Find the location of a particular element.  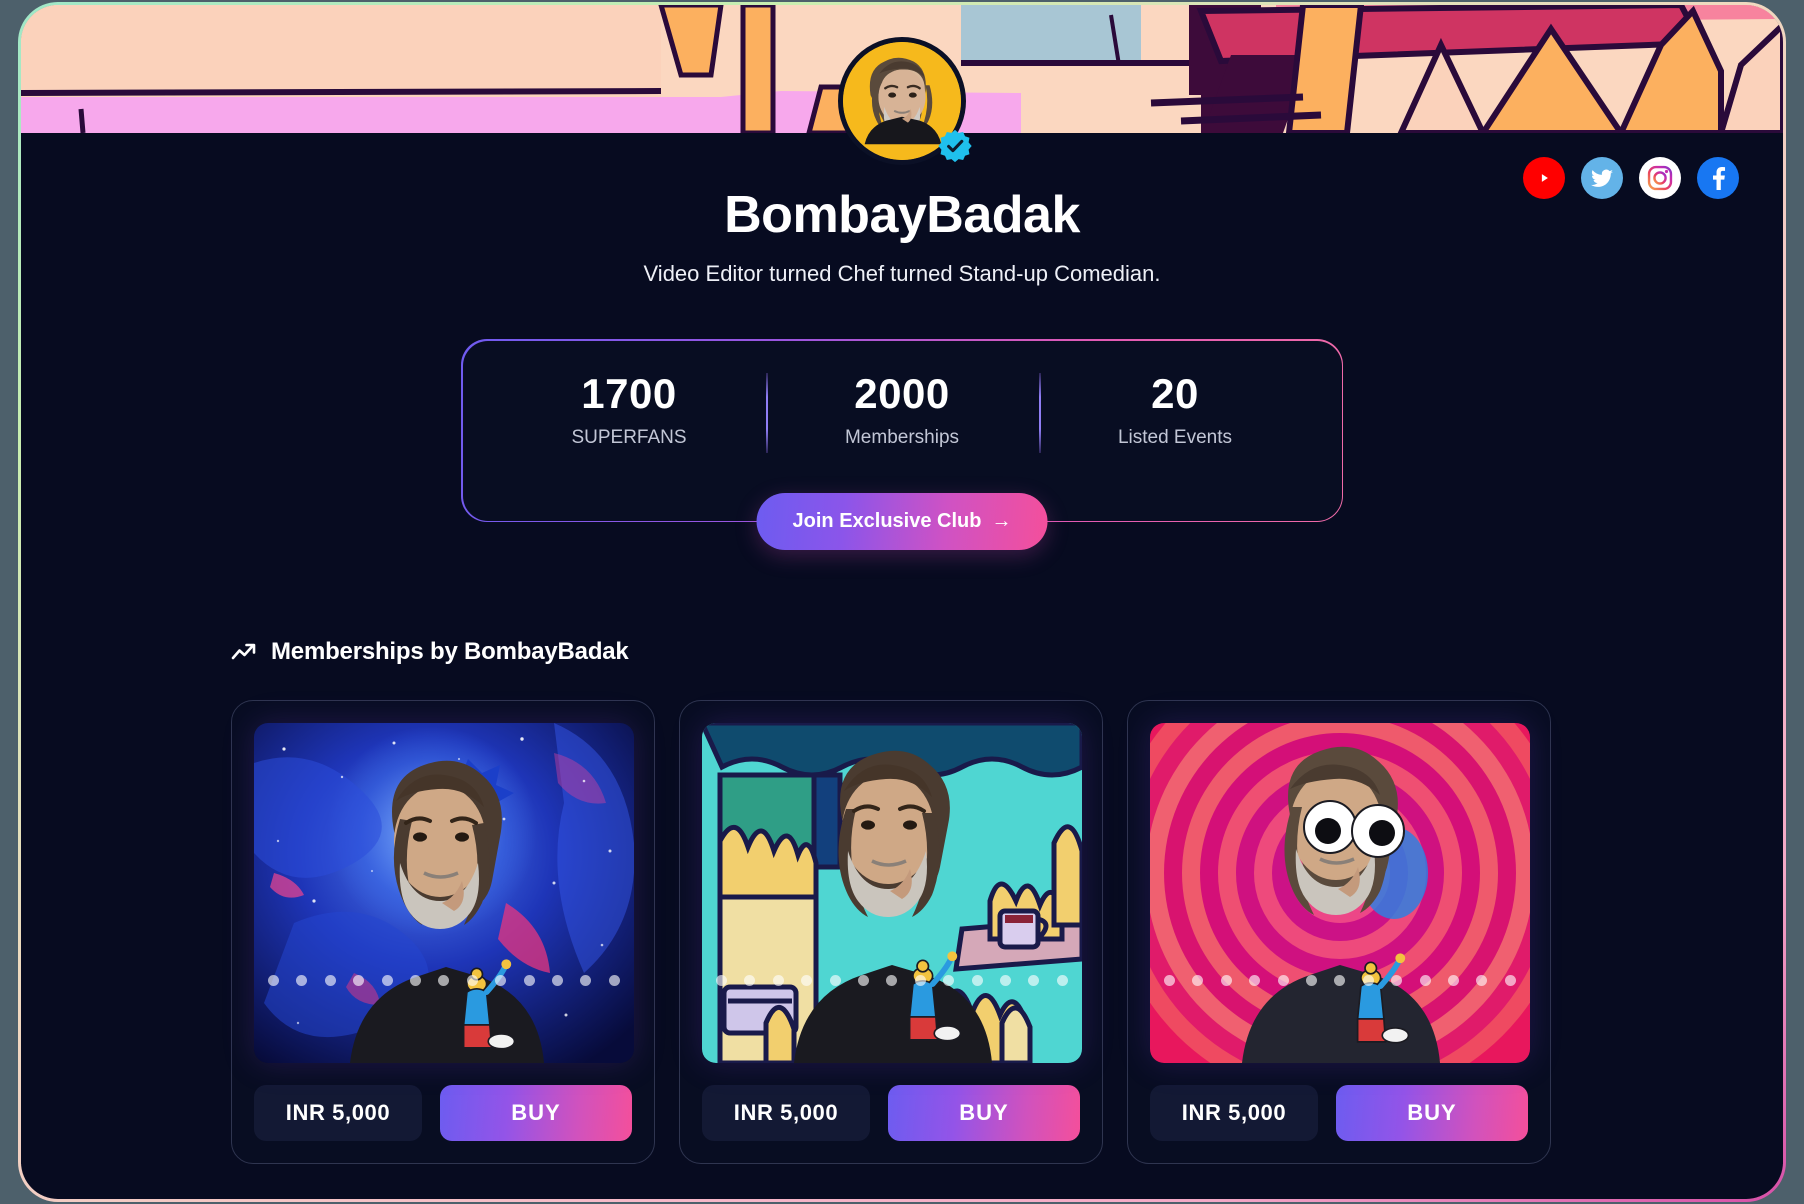

social-link-facebook is located at coordinates (1718, 178).